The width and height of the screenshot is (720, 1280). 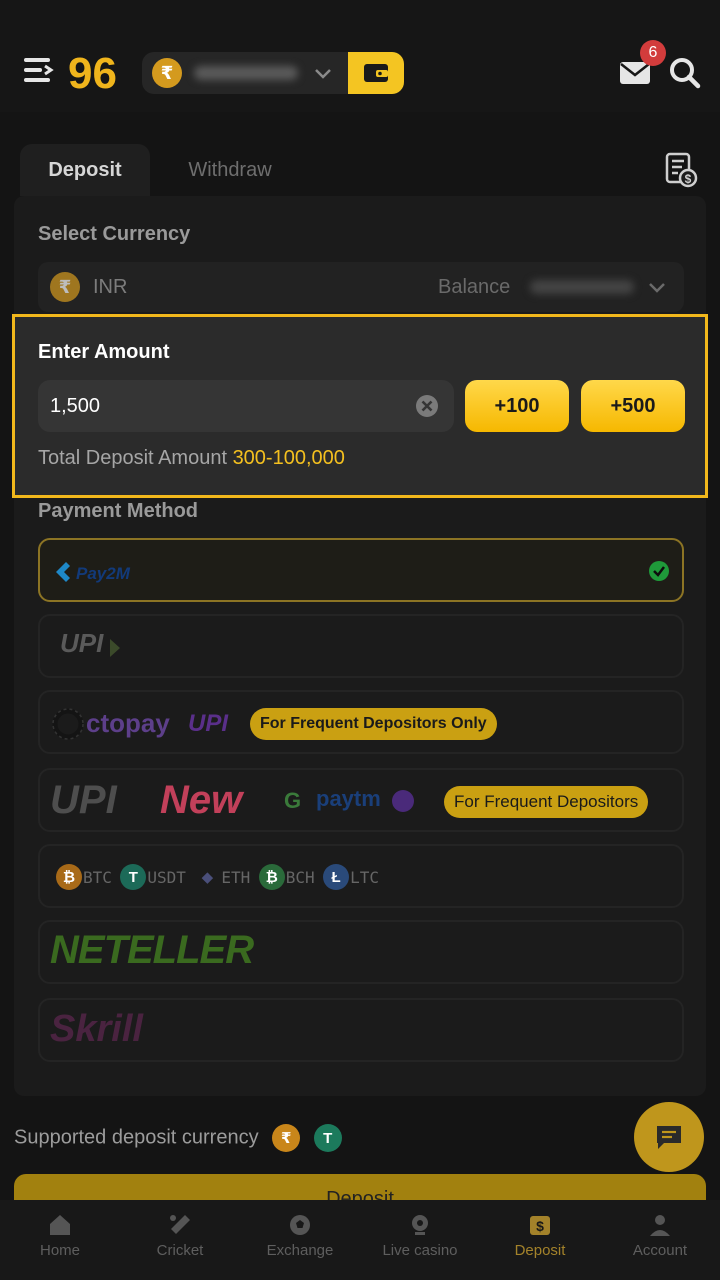 I want to click on range-label: Total Deposit Amount, so click(x=132, y=458).